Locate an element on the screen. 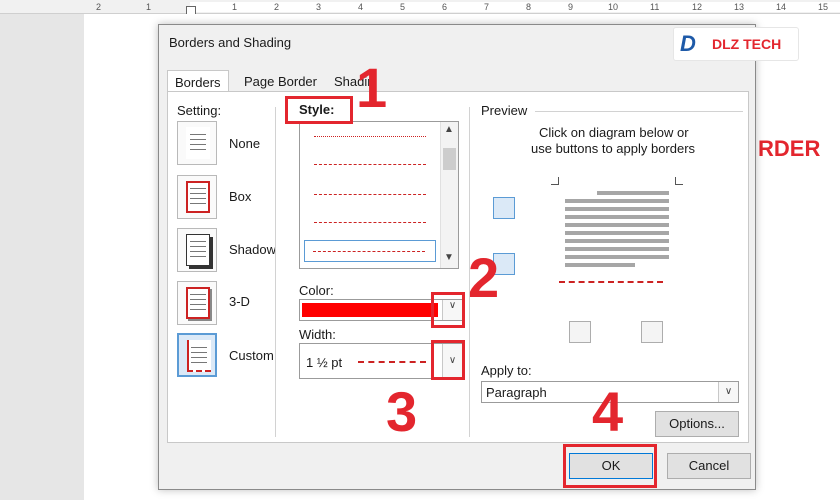 This screenshot has width=840, height=500. ruler-tick: 5 is located at coordinates (403, 7).